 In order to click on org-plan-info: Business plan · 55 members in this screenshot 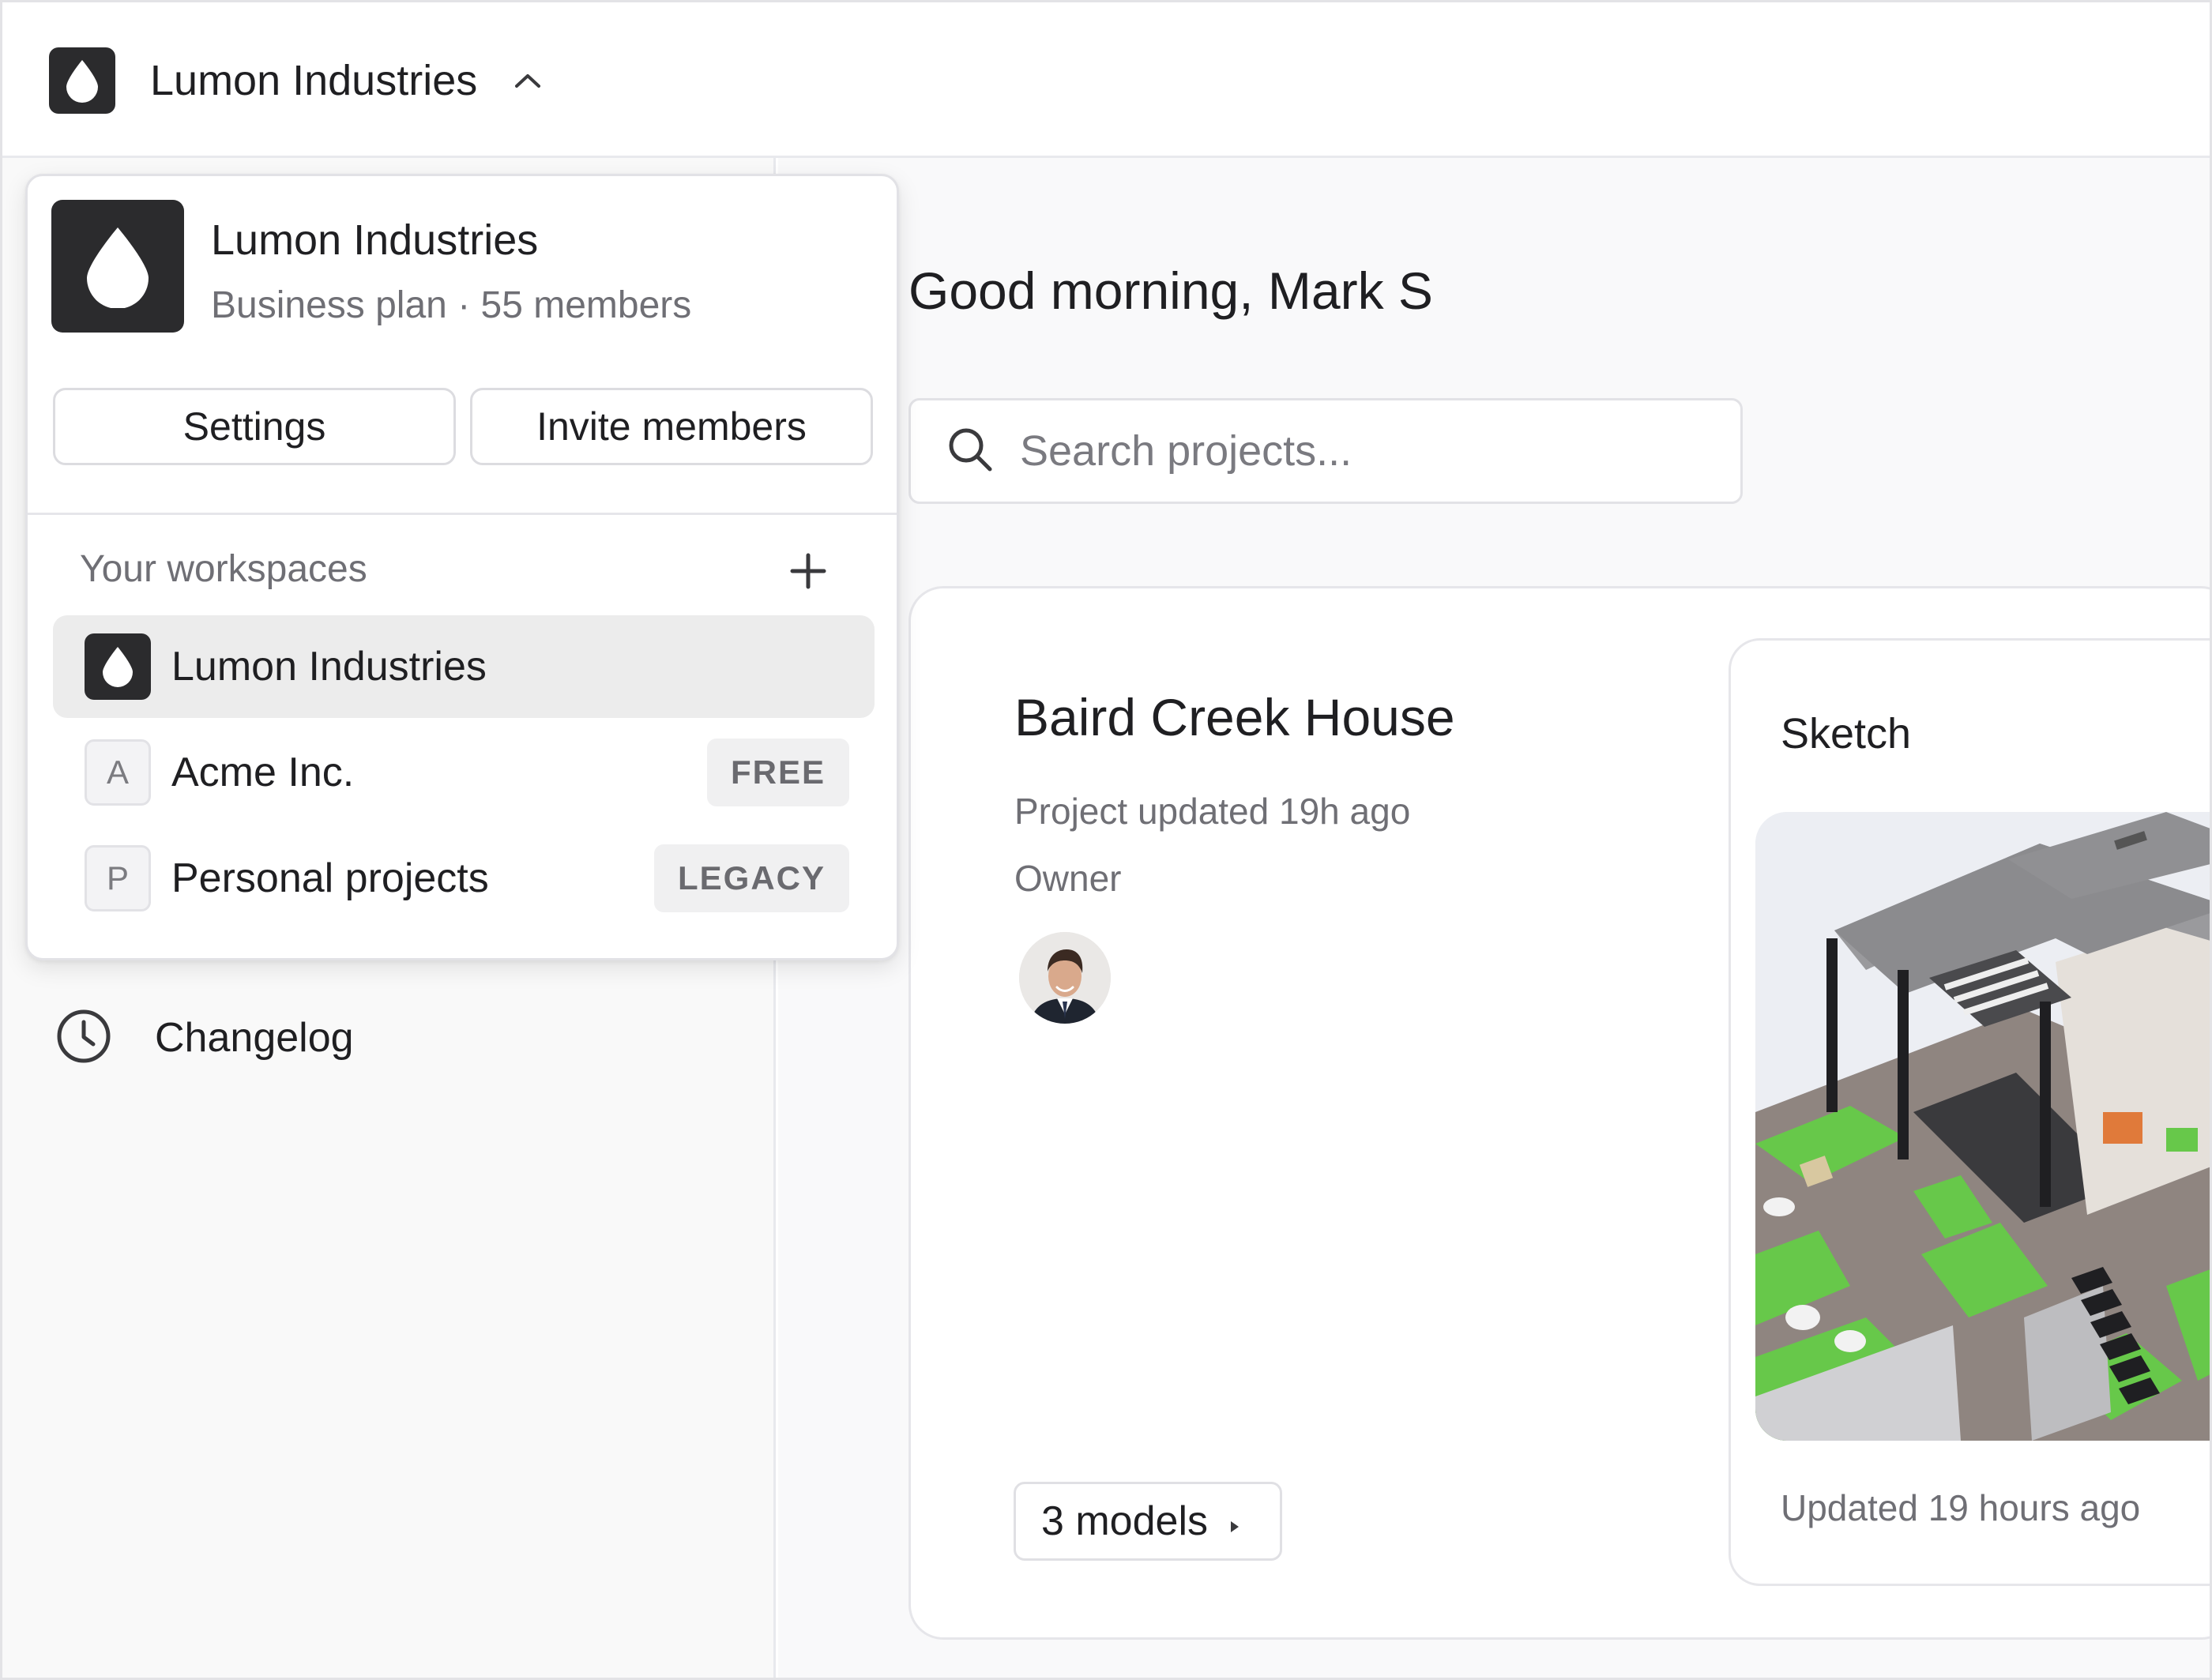, I will do `click(452, 305)`.